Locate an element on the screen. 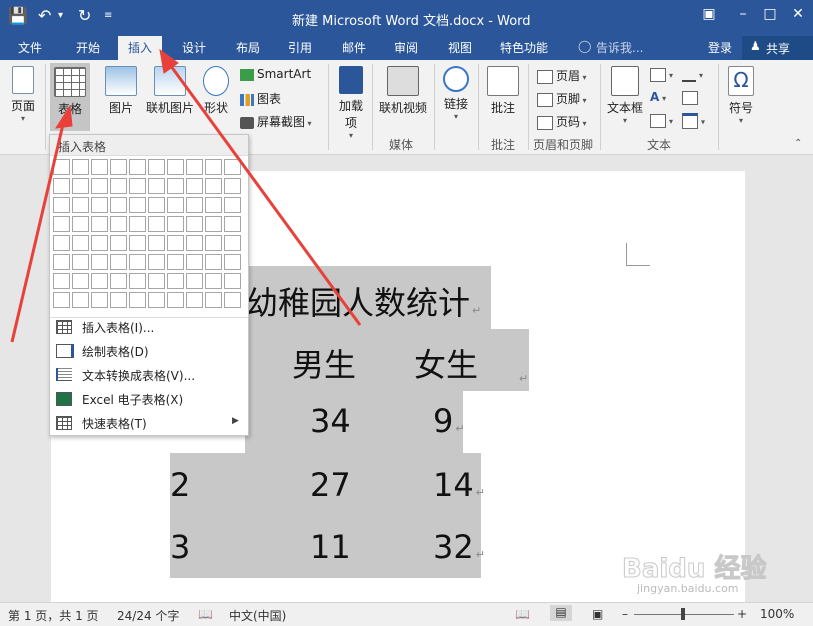 This screenshot has height=626, width=813. arrowhead is located at coordinates (64, 116).